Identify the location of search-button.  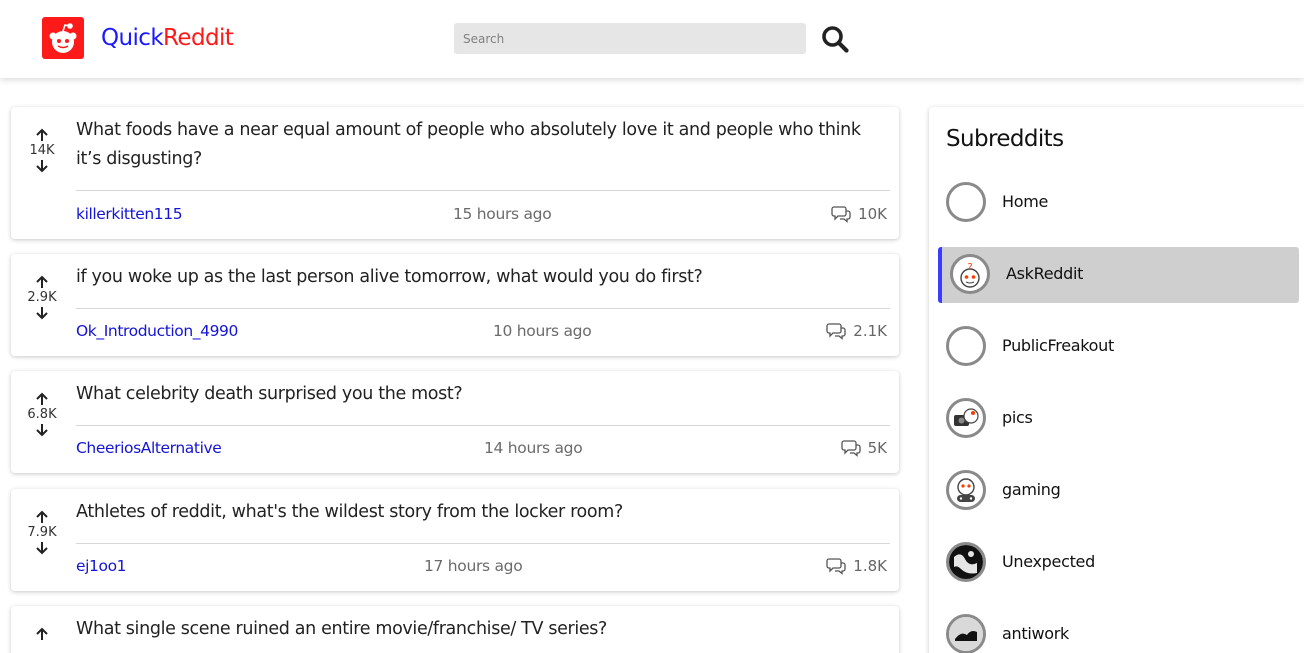
(836, 39).